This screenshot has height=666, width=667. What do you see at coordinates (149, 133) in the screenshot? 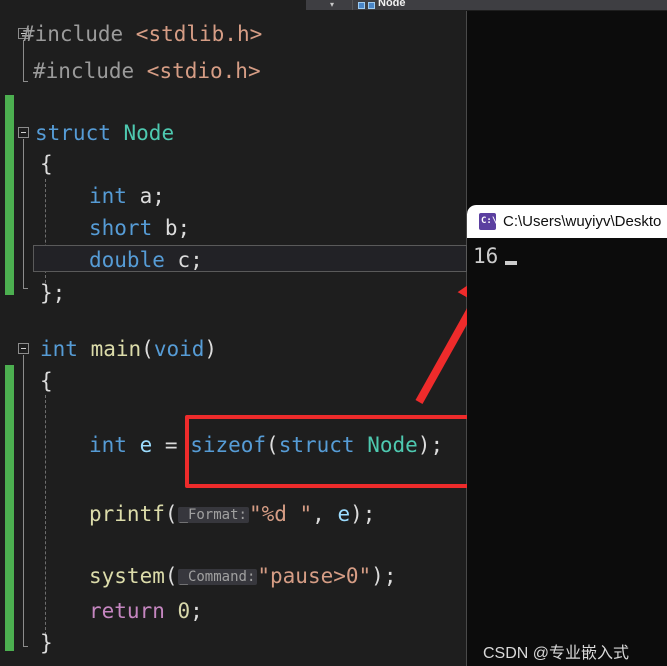
I see `code-token: Node` at bounding box center [149, 133].